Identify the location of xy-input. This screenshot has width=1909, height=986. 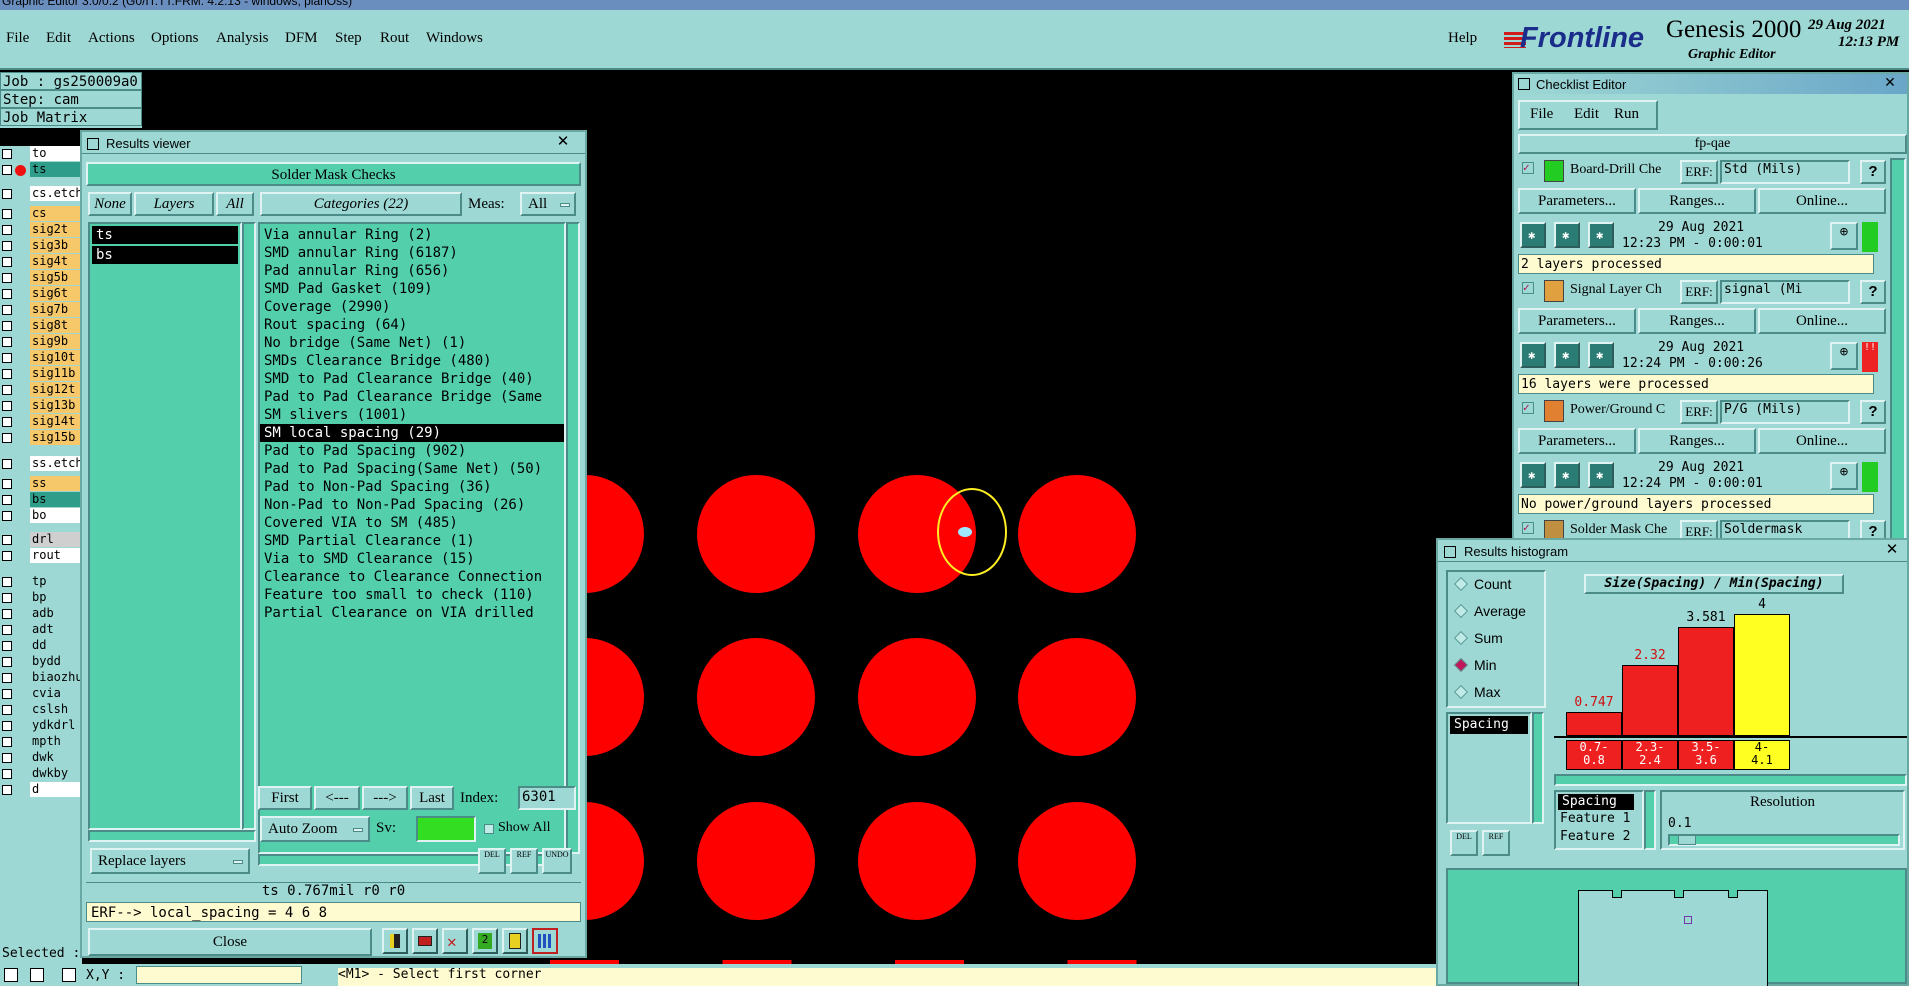
(219, 975).